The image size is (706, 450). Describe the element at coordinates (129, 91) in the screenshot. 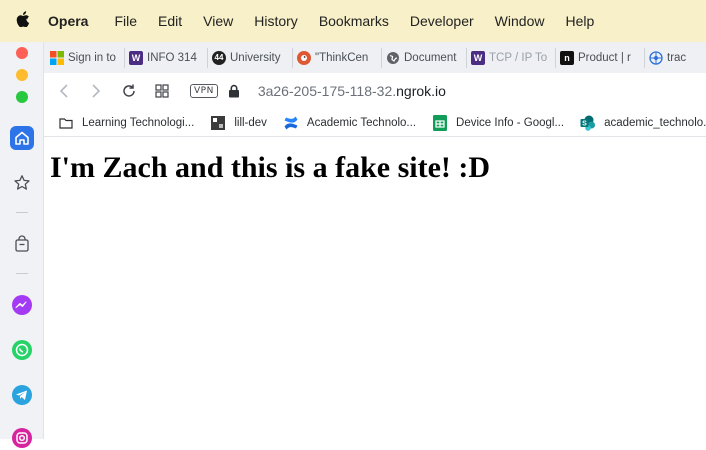

I see `reload-icon` at that location.